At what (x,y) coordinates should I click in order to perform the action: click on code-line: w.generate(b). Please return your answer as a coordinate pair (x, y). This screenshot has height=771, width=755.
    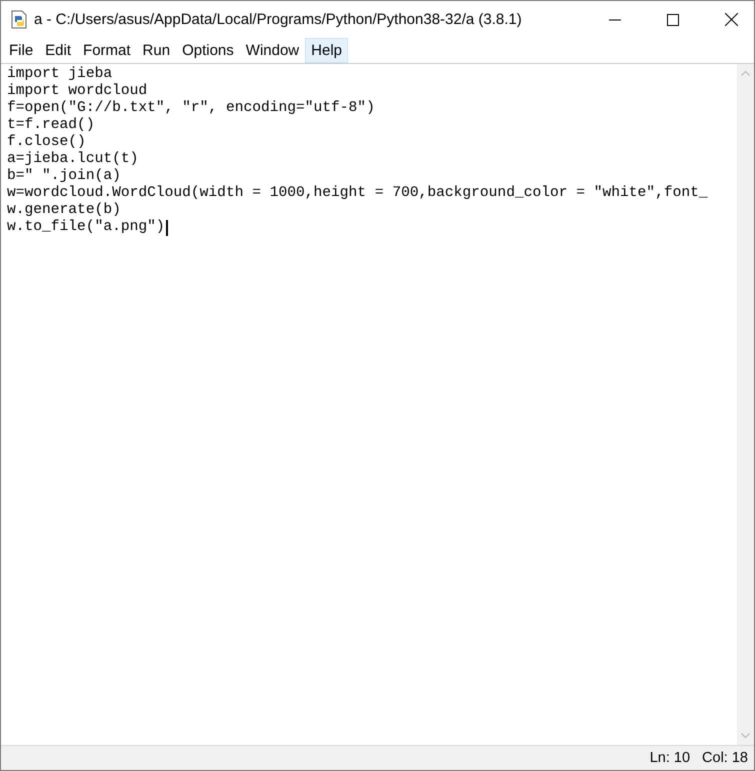
    Looking at the image, I should click on (64, 210).